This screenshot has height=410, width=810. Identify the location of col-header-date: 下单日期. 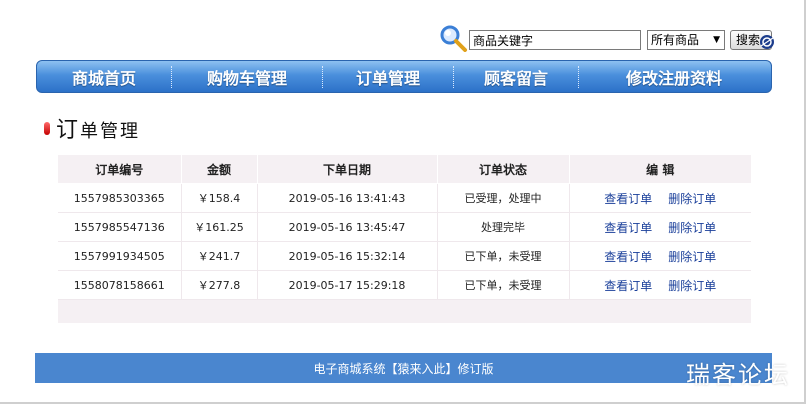
(347, 169).